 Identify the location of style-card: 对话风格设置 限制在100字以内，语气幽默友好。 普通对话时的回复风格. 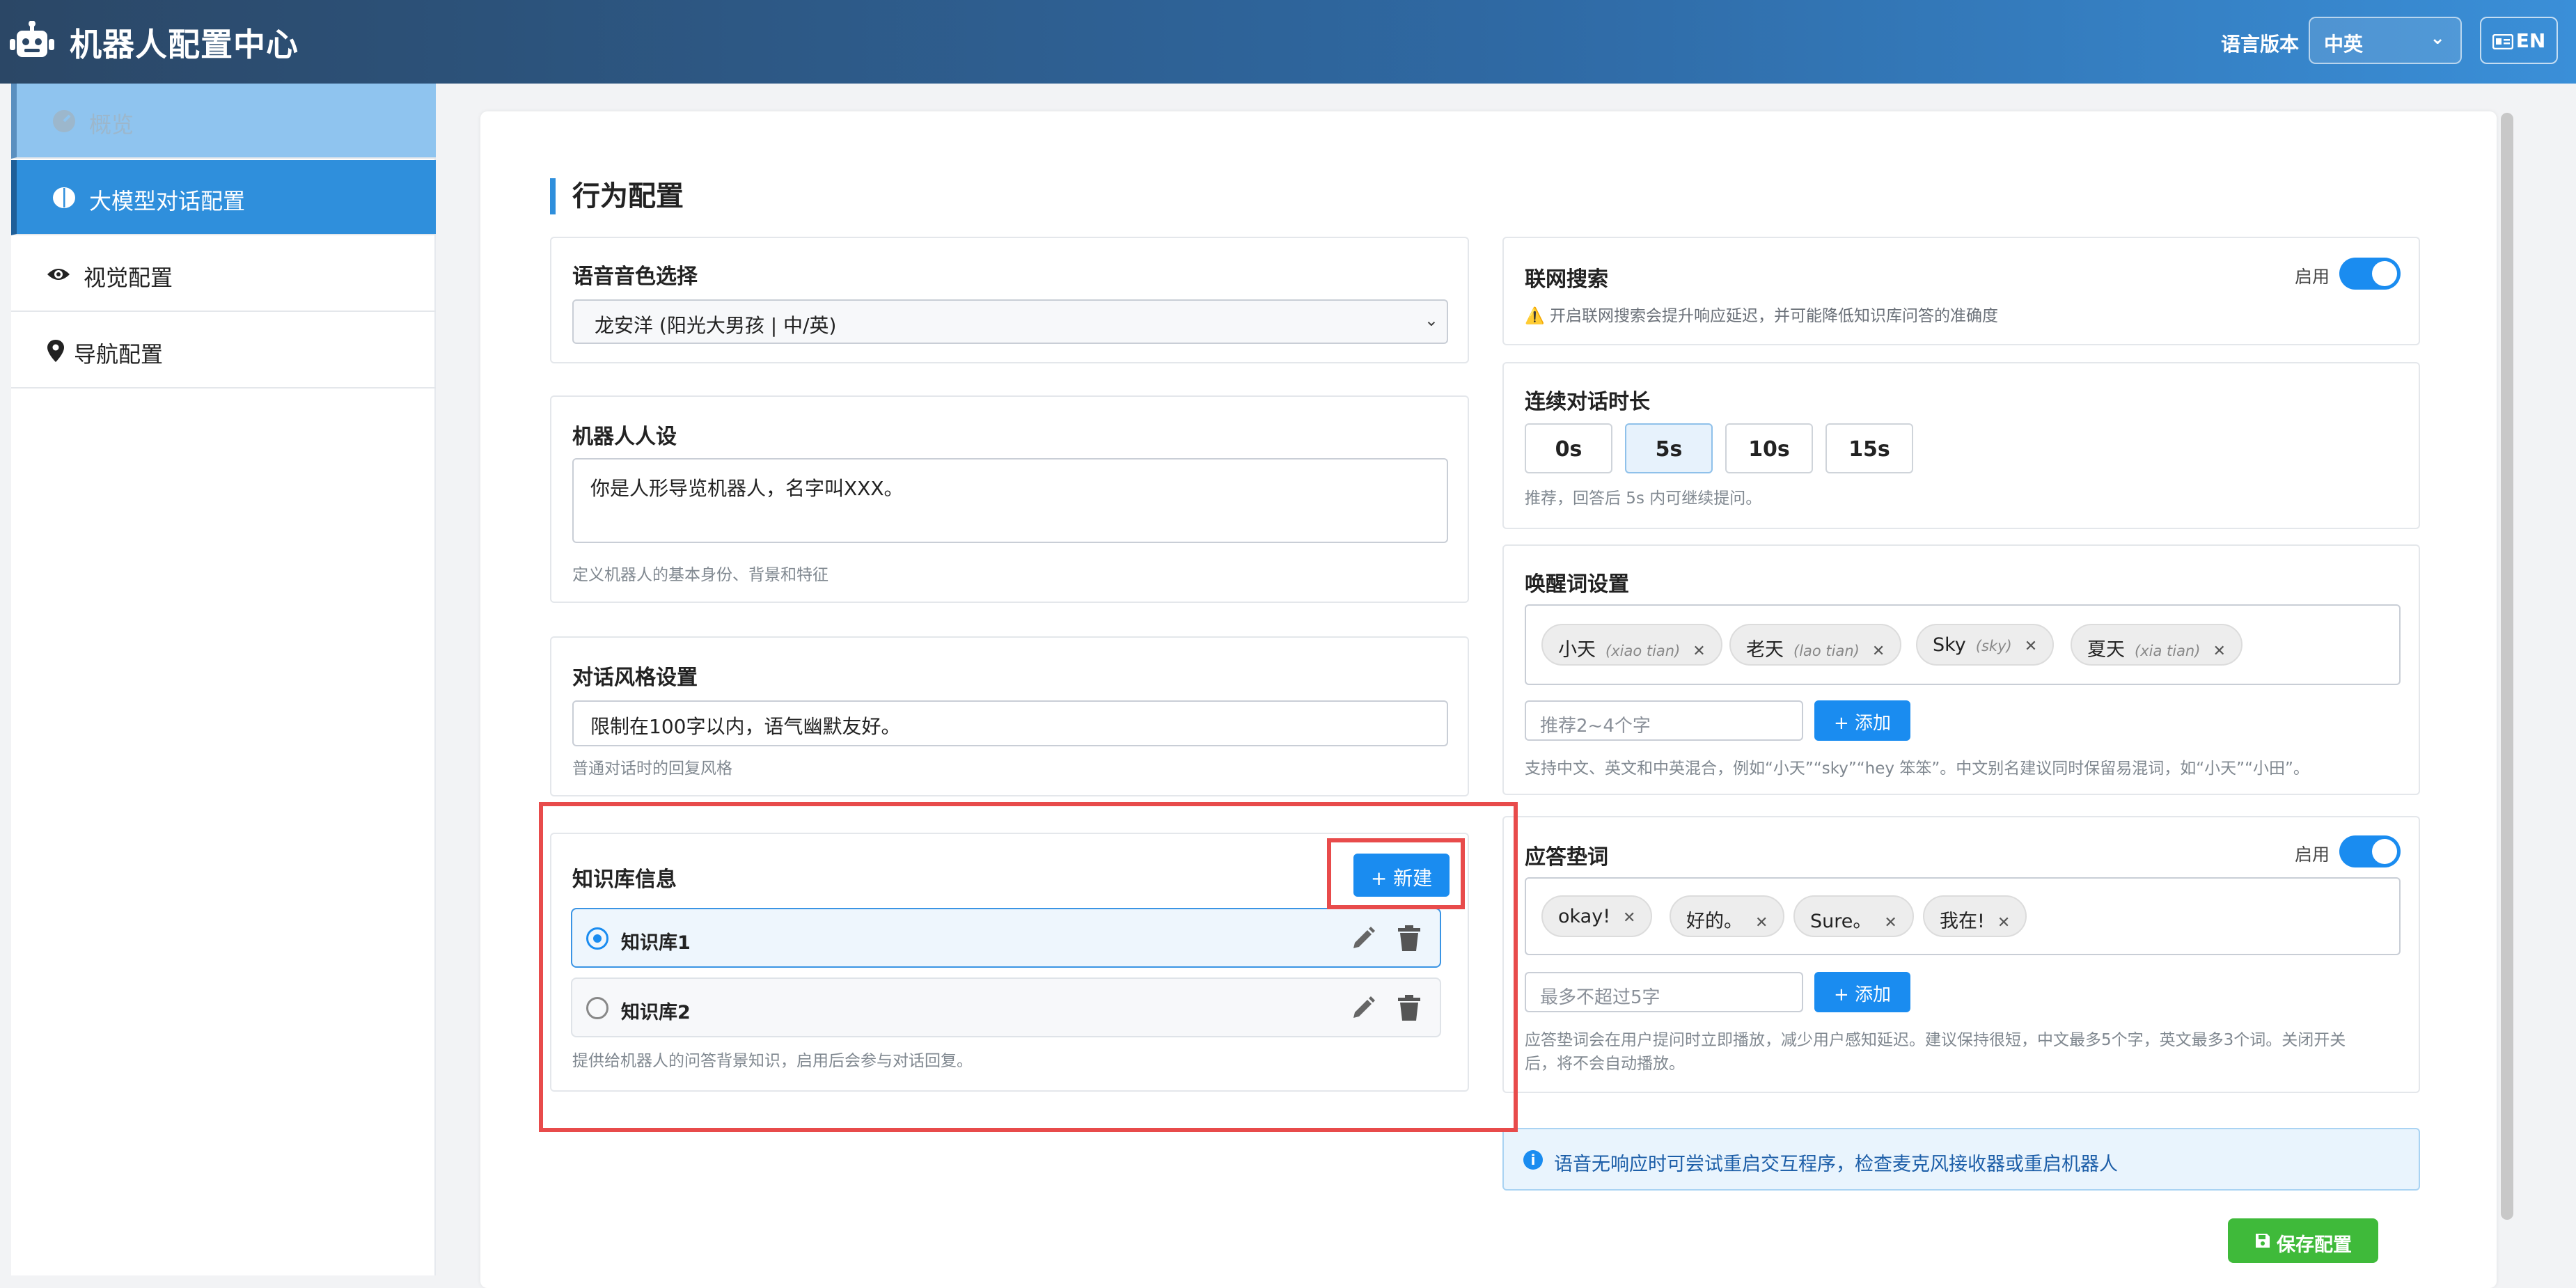
(1009, 716).